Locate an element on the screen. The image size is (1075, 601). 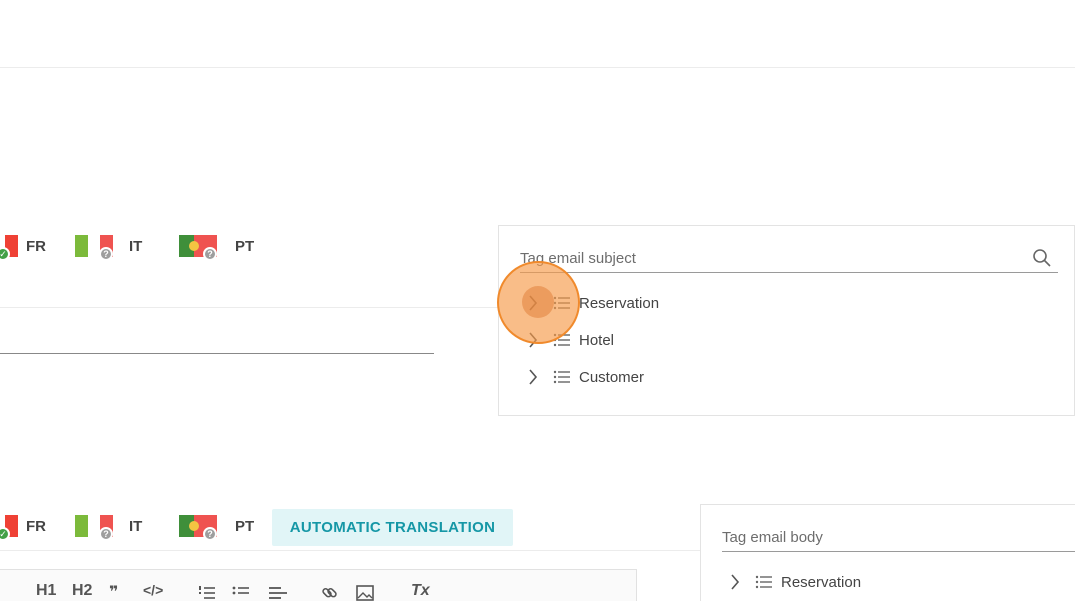
automatic-translation-button: AUTOMATIC TRANSLATION is located at coordinates (392, 527).